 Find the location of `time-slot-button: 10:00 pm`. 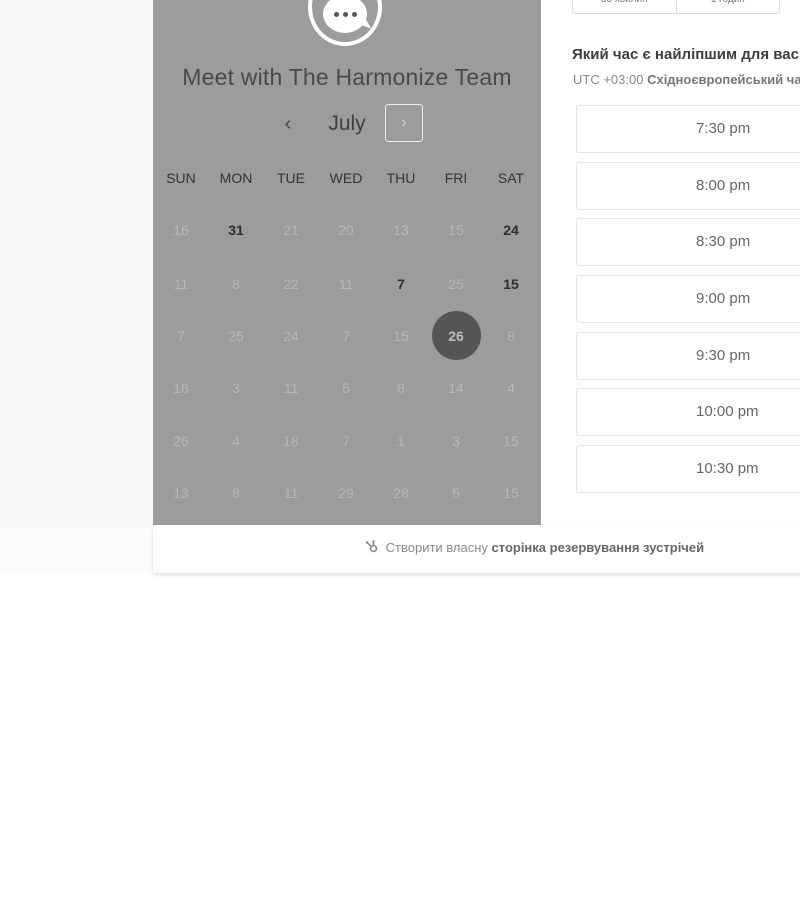

time-slot-button: 10:00 pm is located at coordinates (688, 412).